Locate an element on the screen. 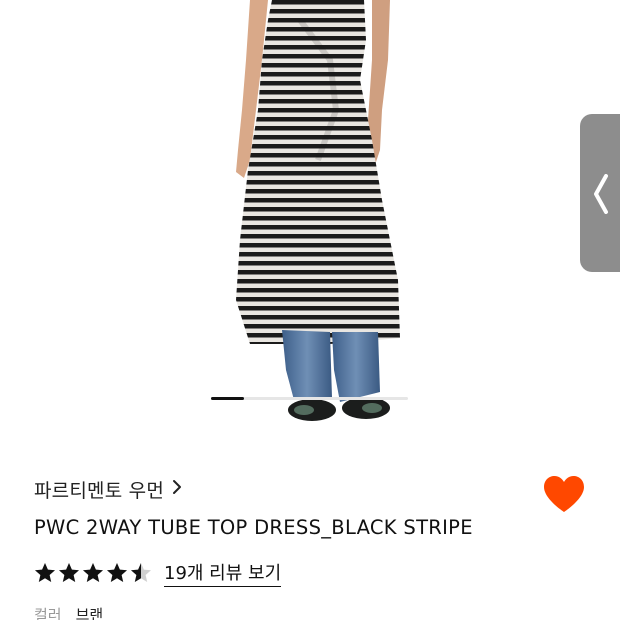  rating-stars is located at coordinates (94, 573).